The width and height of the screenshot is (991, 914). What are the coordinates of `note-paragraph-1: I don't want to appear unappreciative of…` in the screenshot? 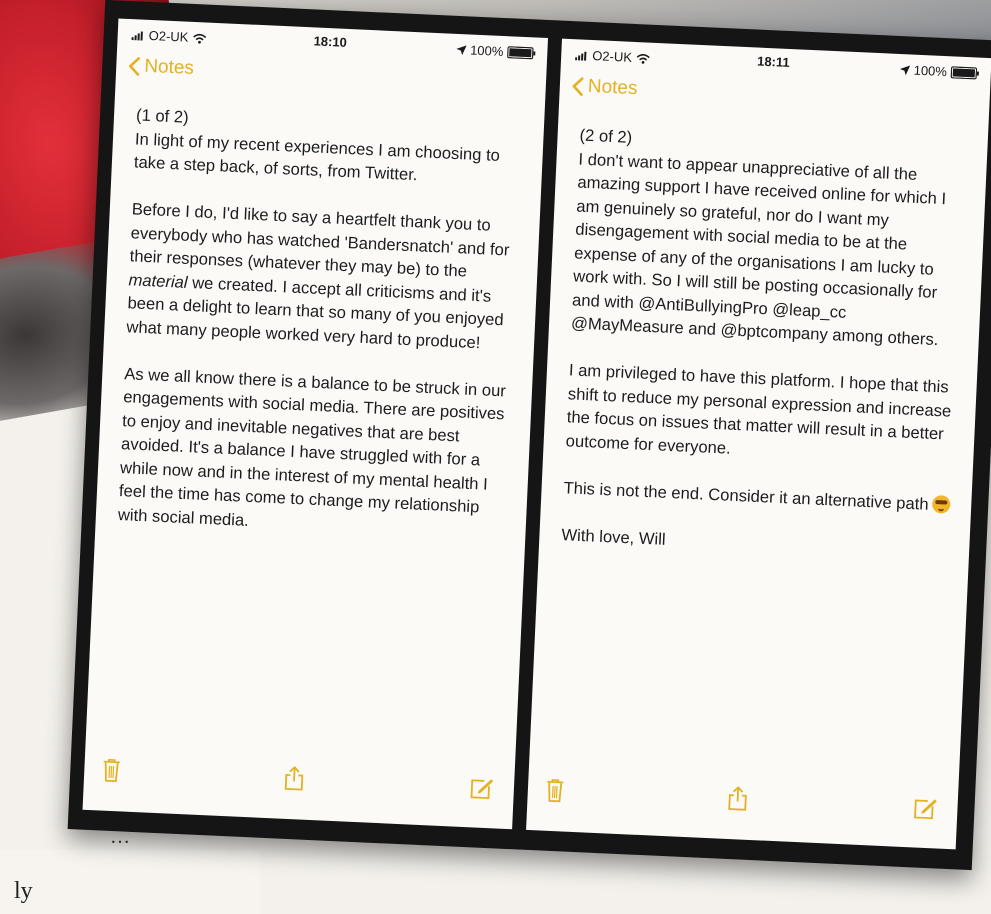 It's located at (758, 249).